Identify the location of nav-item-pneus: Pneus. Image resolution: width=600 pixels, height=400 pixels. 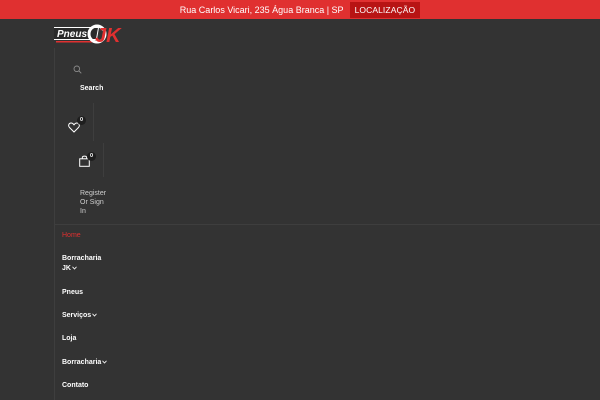
(72, 293).